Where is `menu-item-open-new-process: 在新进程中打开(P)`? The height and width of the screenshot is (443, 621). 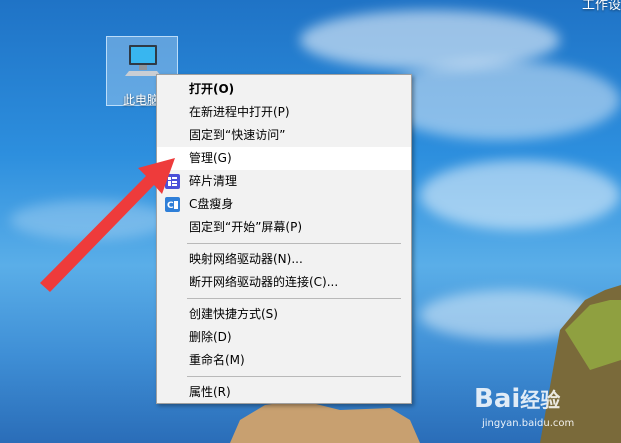 menu-item-open-new-process: 在新进程中打开(P) is located at coordinates (284, 112).